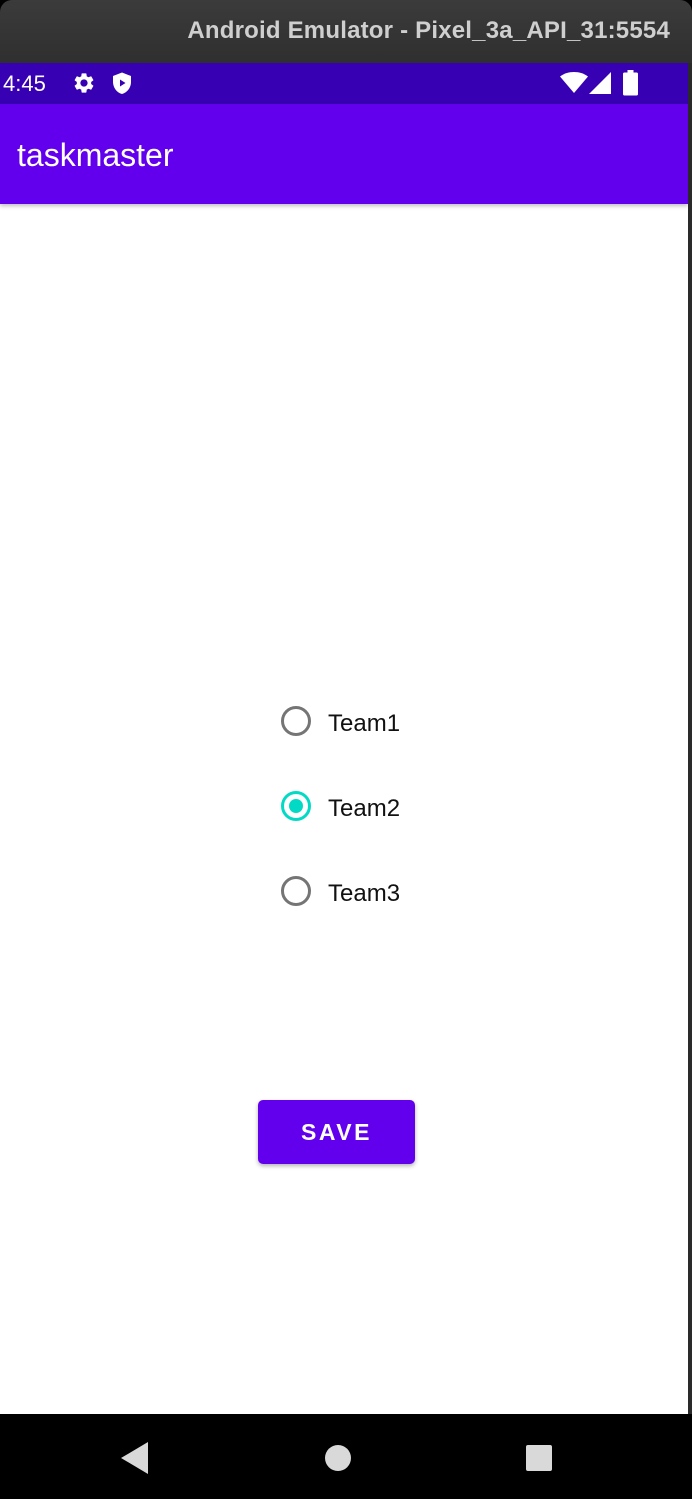 Image resolution: width=692 pixels, height=1499 pixels. Describe the element at coordinates (630, 85) in the screenshot. I see `battery-icon` at that location.